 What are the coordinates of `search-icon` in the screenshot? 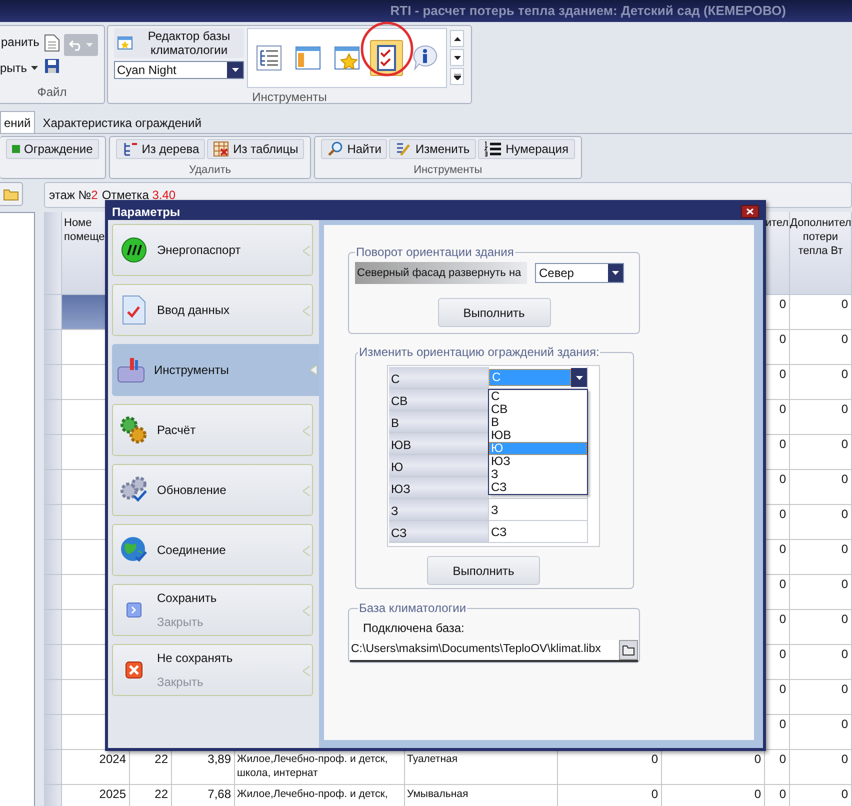 It's located at (335, 149).